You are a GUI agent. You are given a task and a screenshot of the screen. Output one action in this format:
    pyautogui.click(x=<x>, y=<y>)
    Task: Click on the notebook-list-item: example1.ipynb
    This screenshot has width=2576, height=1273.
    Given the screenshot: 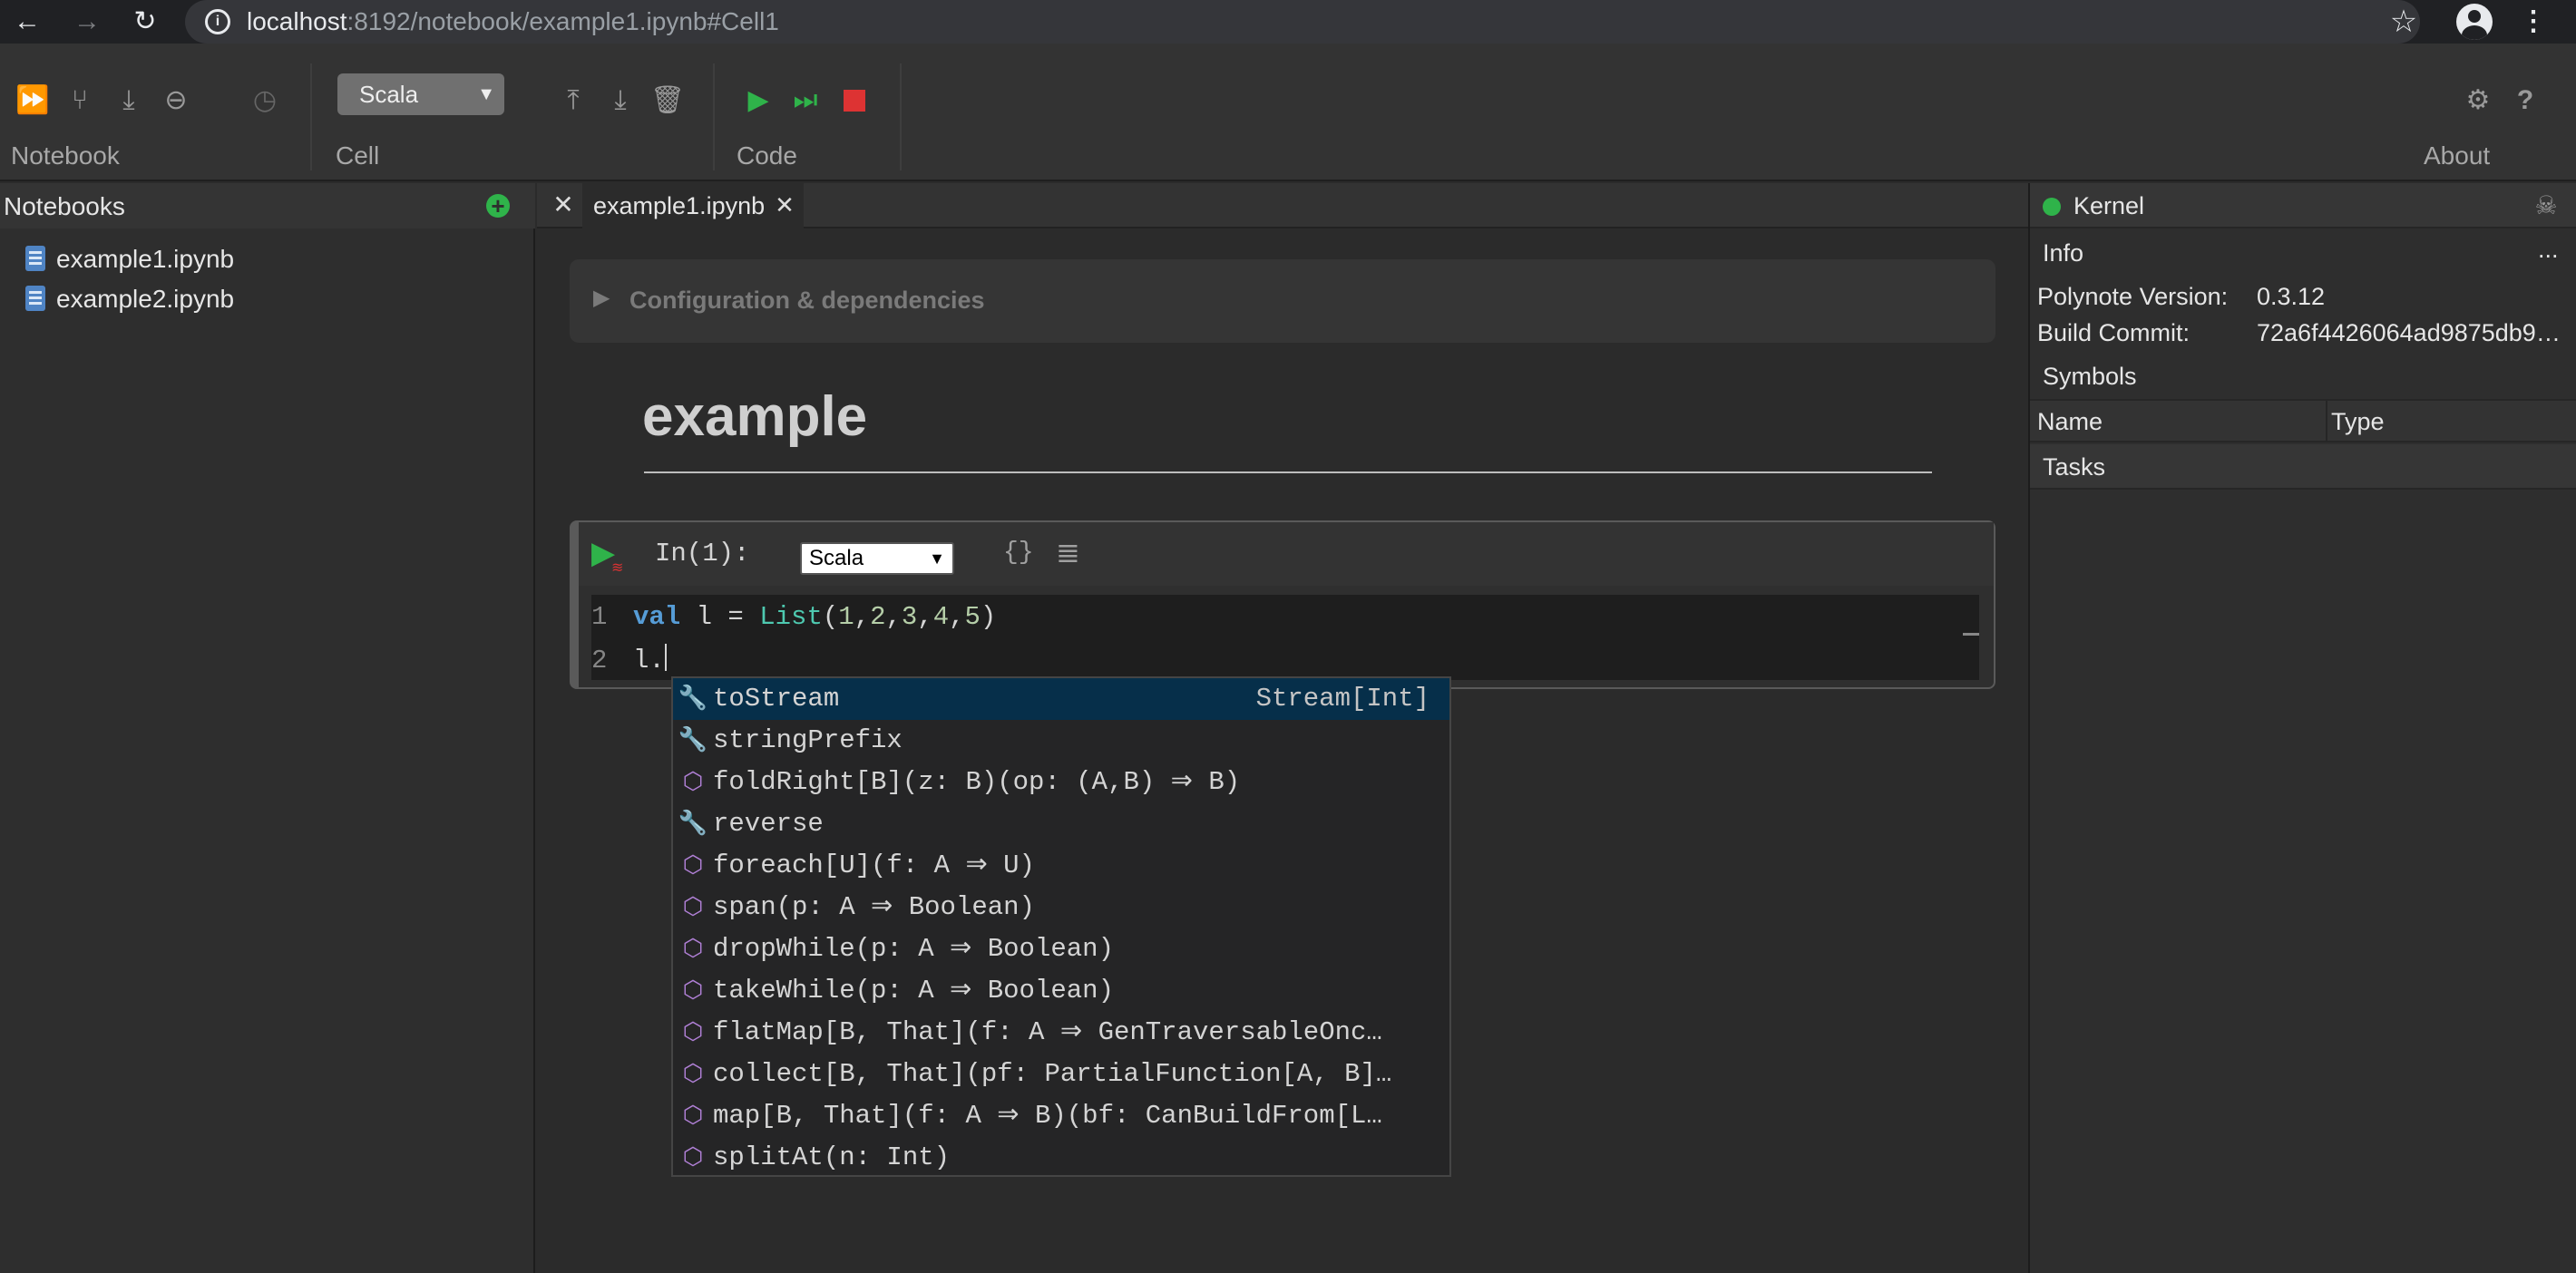 What is the action you would take?
    pyautogui.click(x=129, y=259)
    